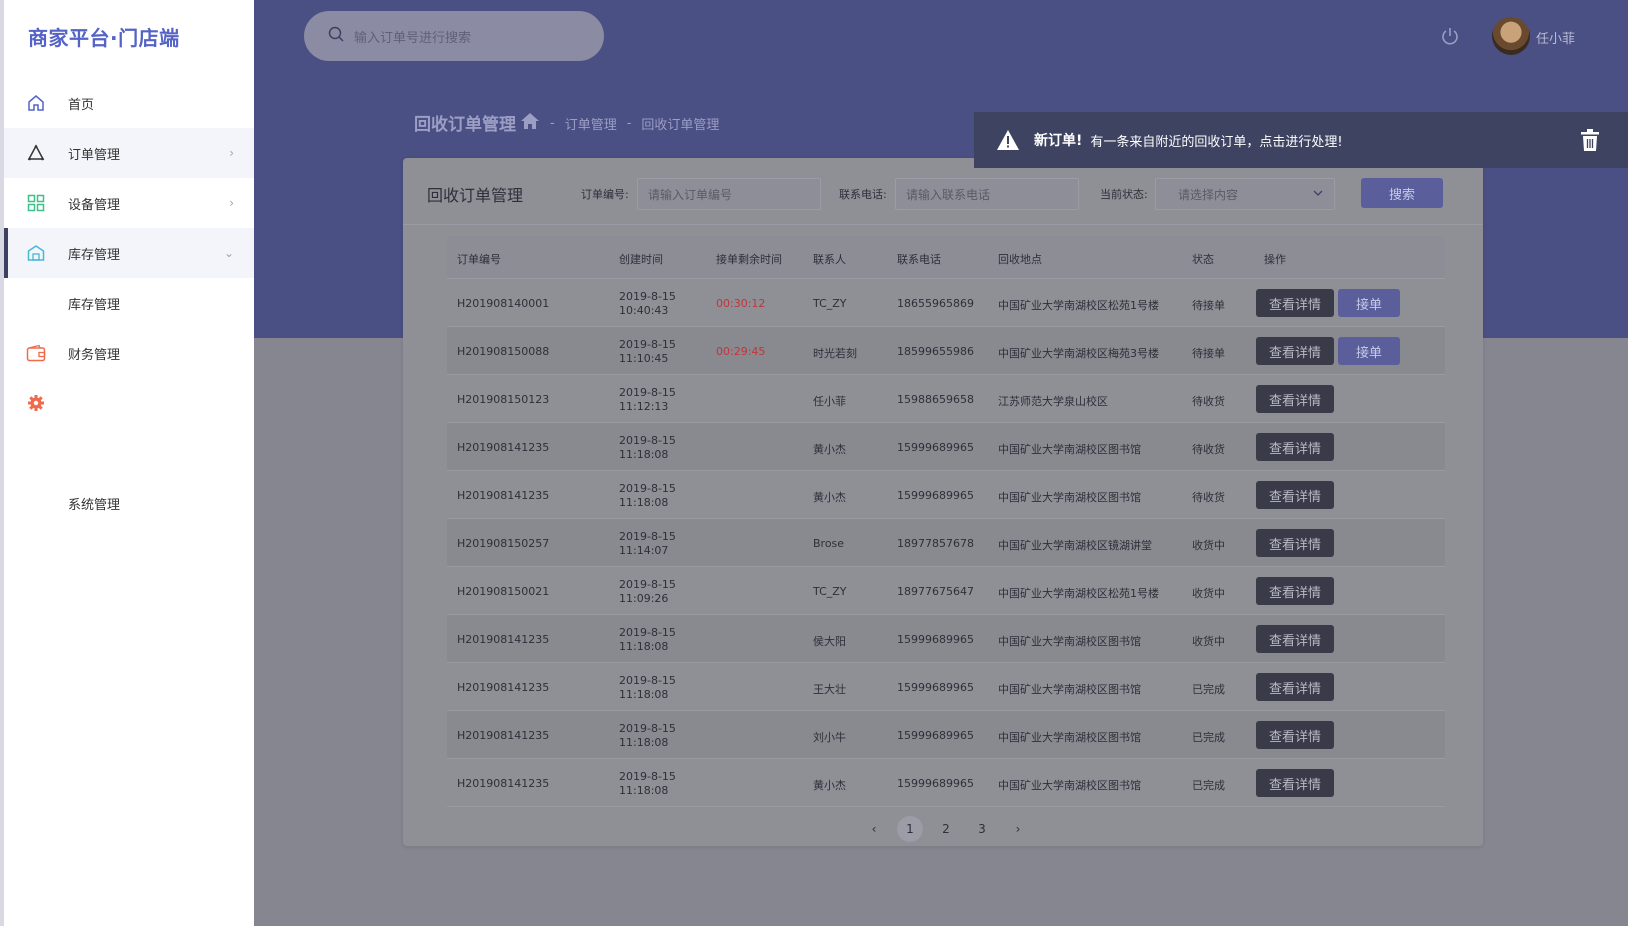 Image resolution: width=1628 pixels, height=926 pixels. What do you see at coordinates (129, 253) in the screenshot?
I see `sidebar-item-inventory: 库存管理 ⌄` at bounding box center [129, 253].